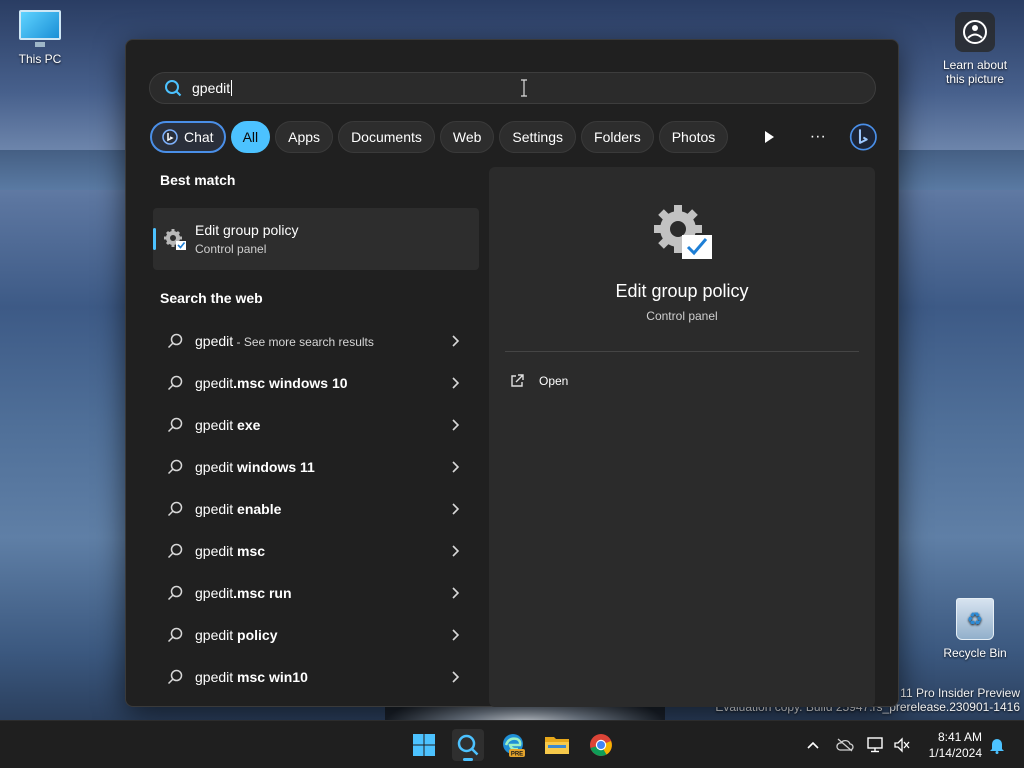  Describe the element at coordinates (316, 239) in the screenshot. I see `best-match-result: Edit group policy Control panel` at that location.